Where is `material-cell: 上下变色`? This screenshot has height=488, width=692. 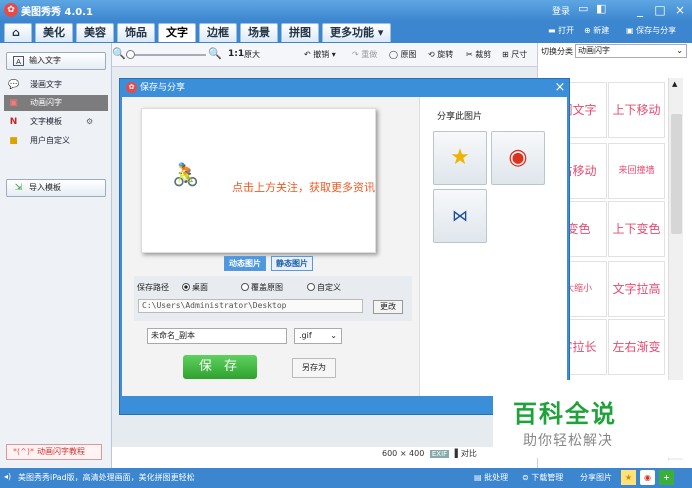
material-cell: 上下变色 is located at coordinates (636, 229).